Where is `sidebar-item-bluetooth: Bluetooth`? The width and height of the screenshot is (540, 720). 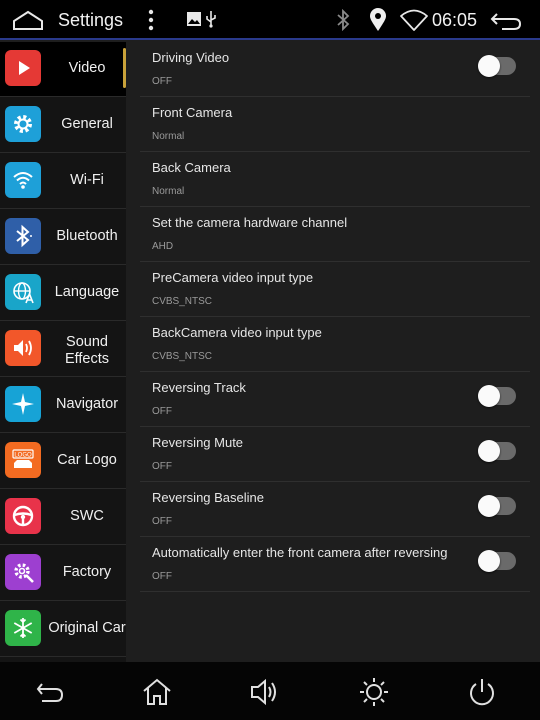 sidebar-item-bluetooth: Bluetooth is located at coordinates (63, 237).